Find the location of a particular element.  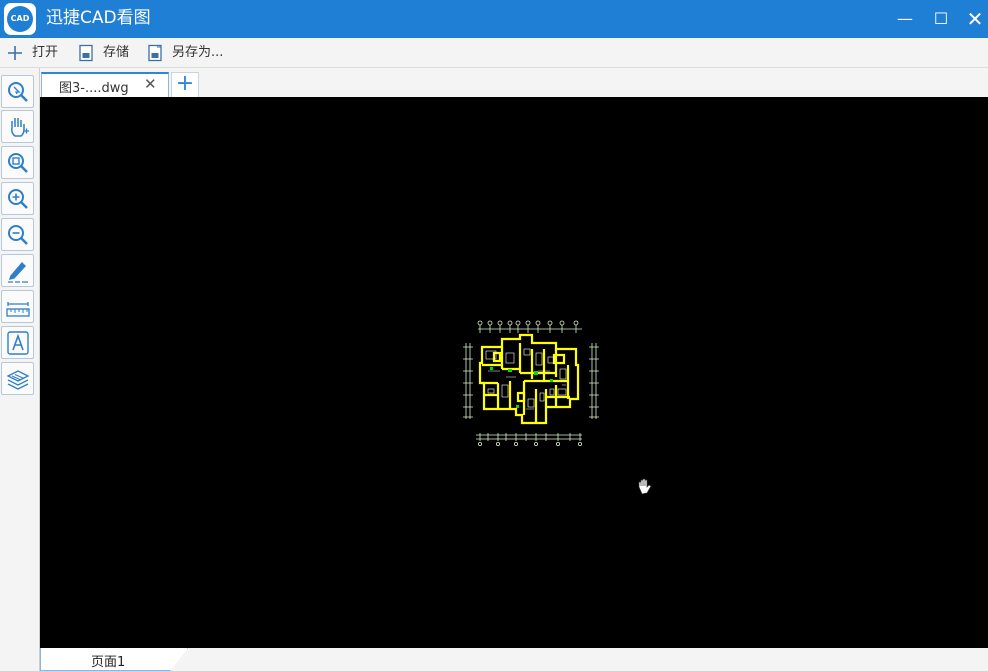

plus-icon is located at coordinates (15, 53).